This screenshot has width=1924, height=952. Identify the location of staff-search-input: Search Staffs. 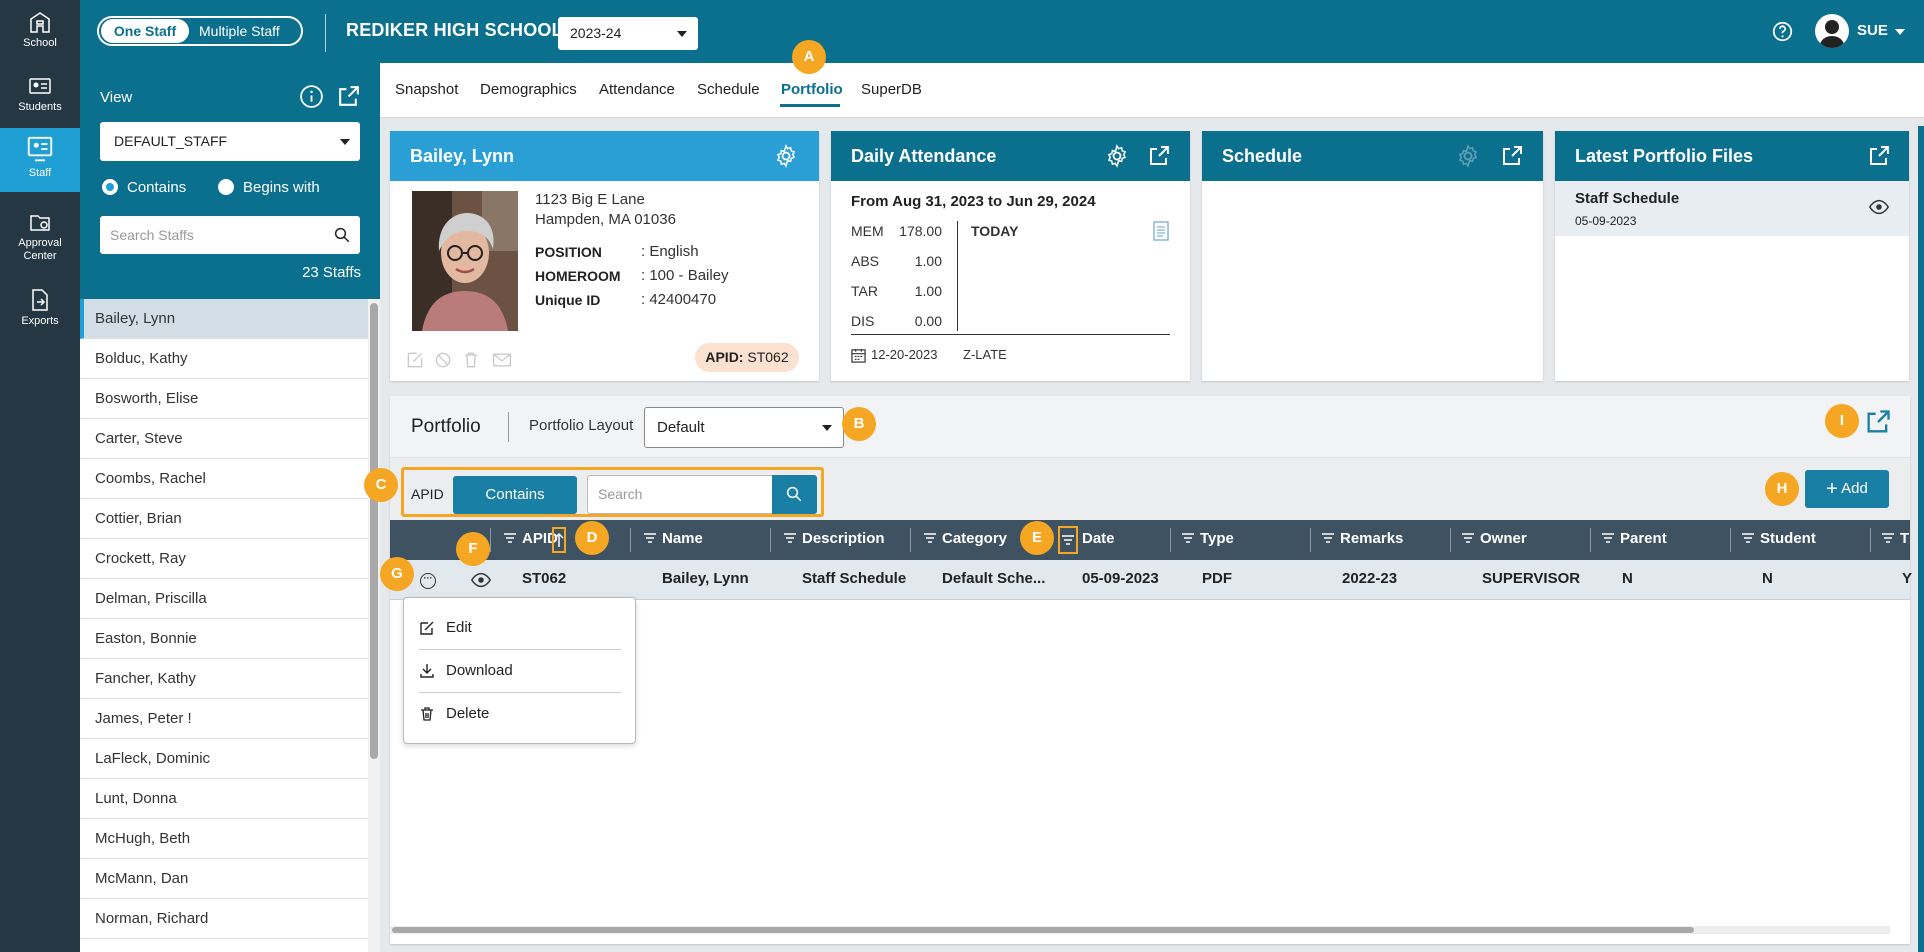
(230, 235).